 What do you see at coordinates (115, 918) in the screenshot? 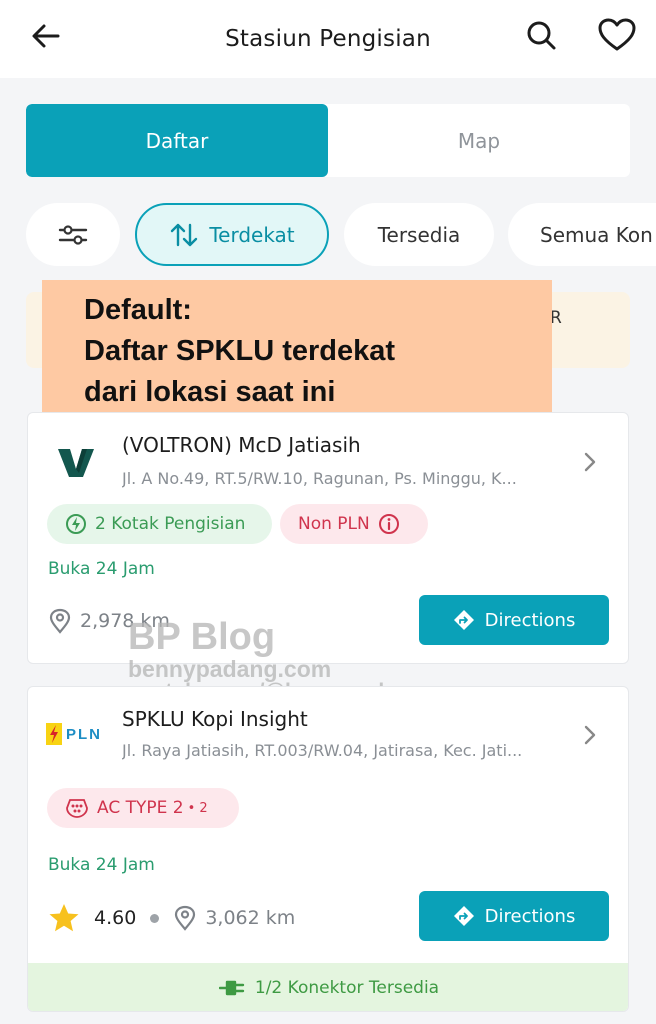
I see `rating-value: 4.60` at bounding box center [115, 918].